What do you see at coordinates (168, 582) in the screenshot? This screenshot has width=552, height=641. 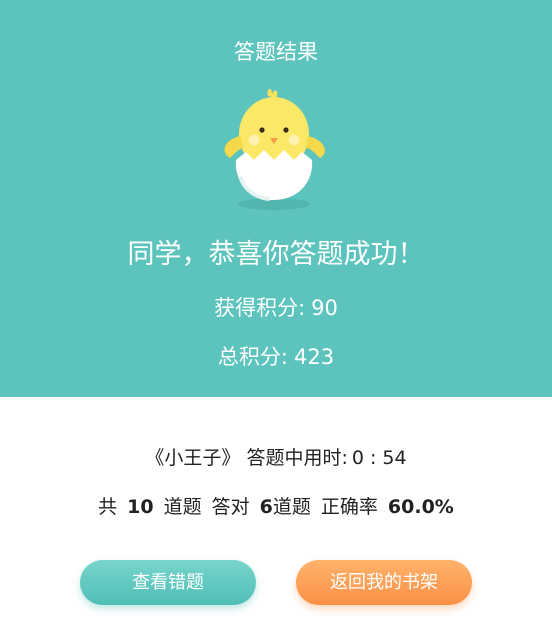 I see `view-wrong-answers-button: 查看错题` at bounding box center [168, 582].